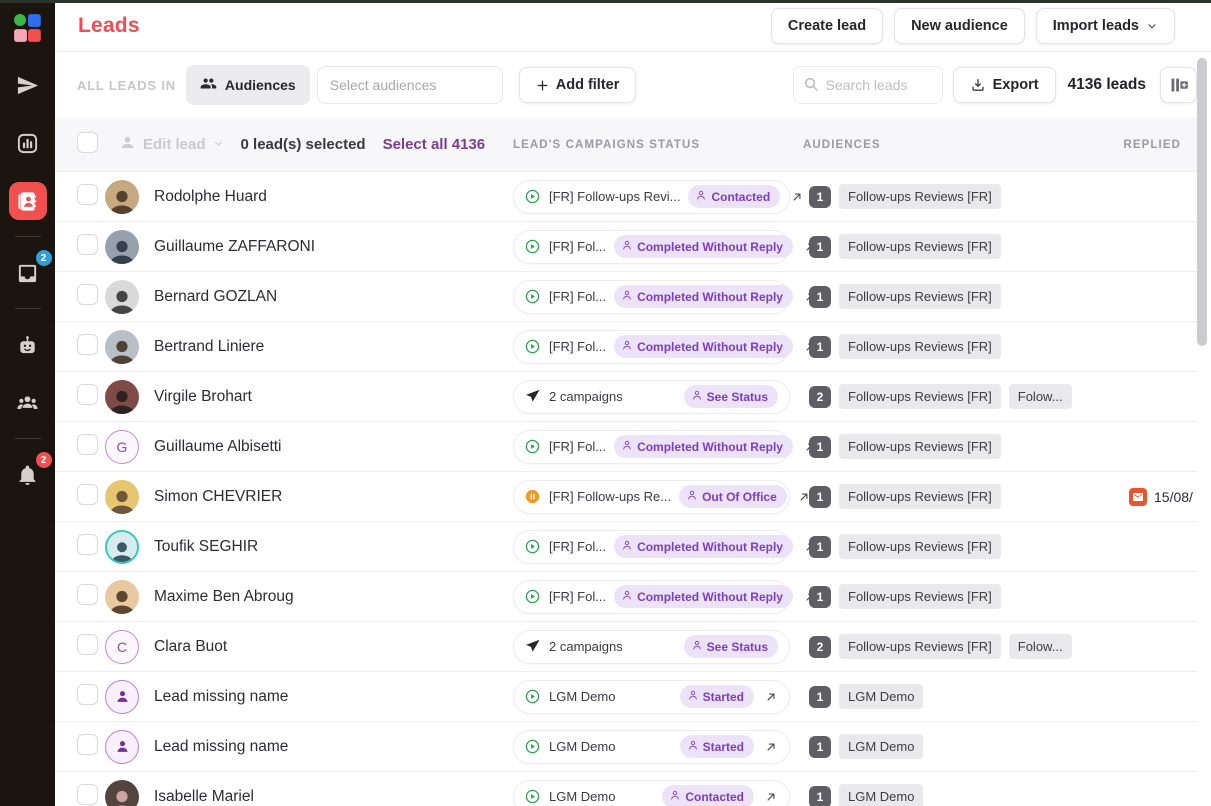  Describe the element at coordinates (434, 144) in the screenshot. I see `select-all-link: Select all 4136` at that location.